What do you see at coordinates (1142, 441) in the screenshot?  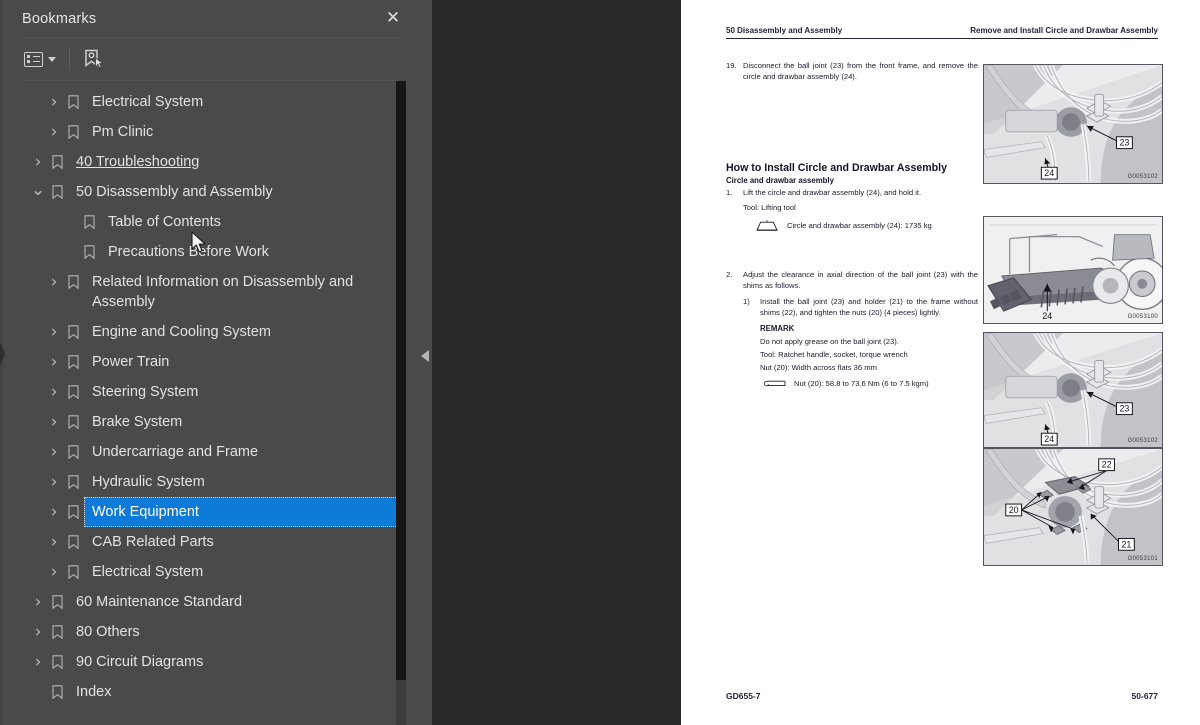 I see `figure-3-id: G0053102` at bounding box center [1142, 441].